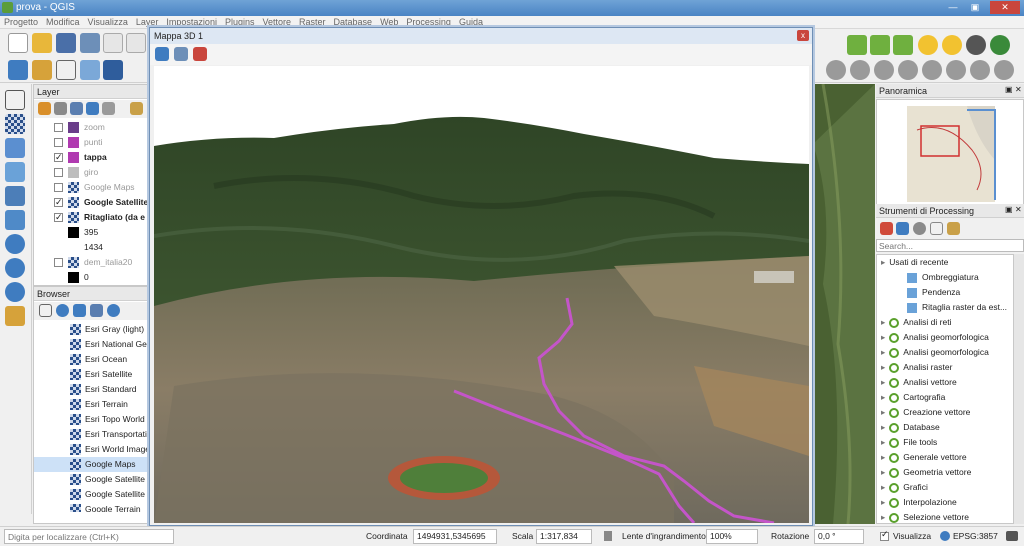 The height and width of the screenshot is (546, 1024). I want to click on overview-map, so click(950, 153).